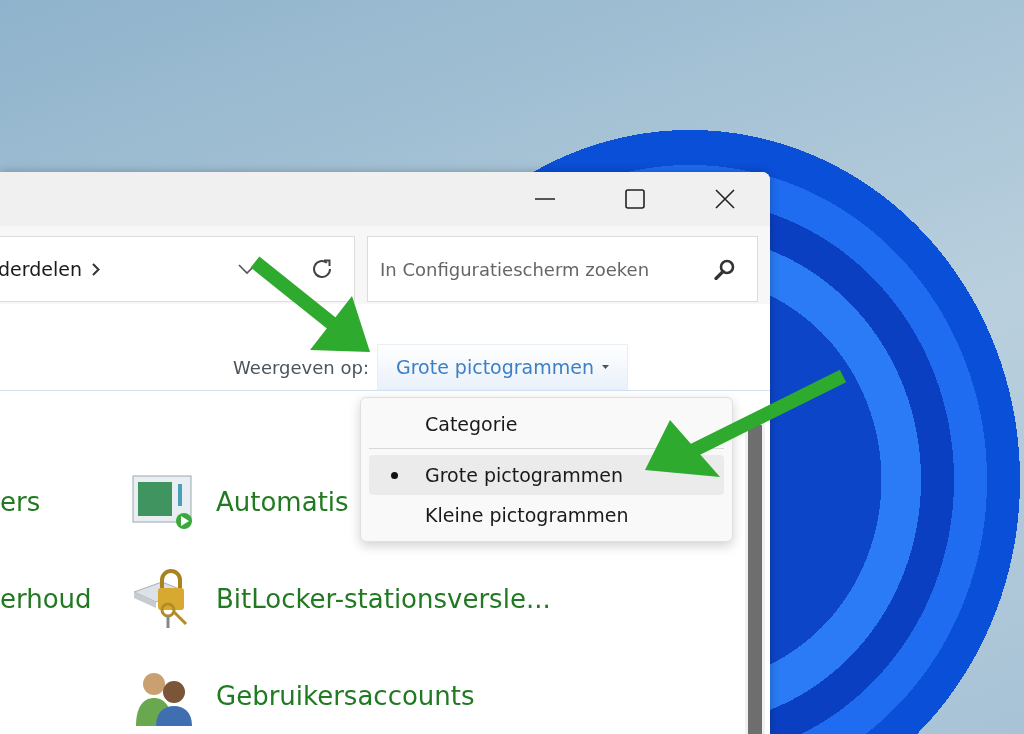 Image resolution: width=1024 pixels, height=734 pixels. What do you see at coordinates (546, 475) in the screenshot?
I see `menu-item: Grote pictogrammen` at bounding box center [546, 475].